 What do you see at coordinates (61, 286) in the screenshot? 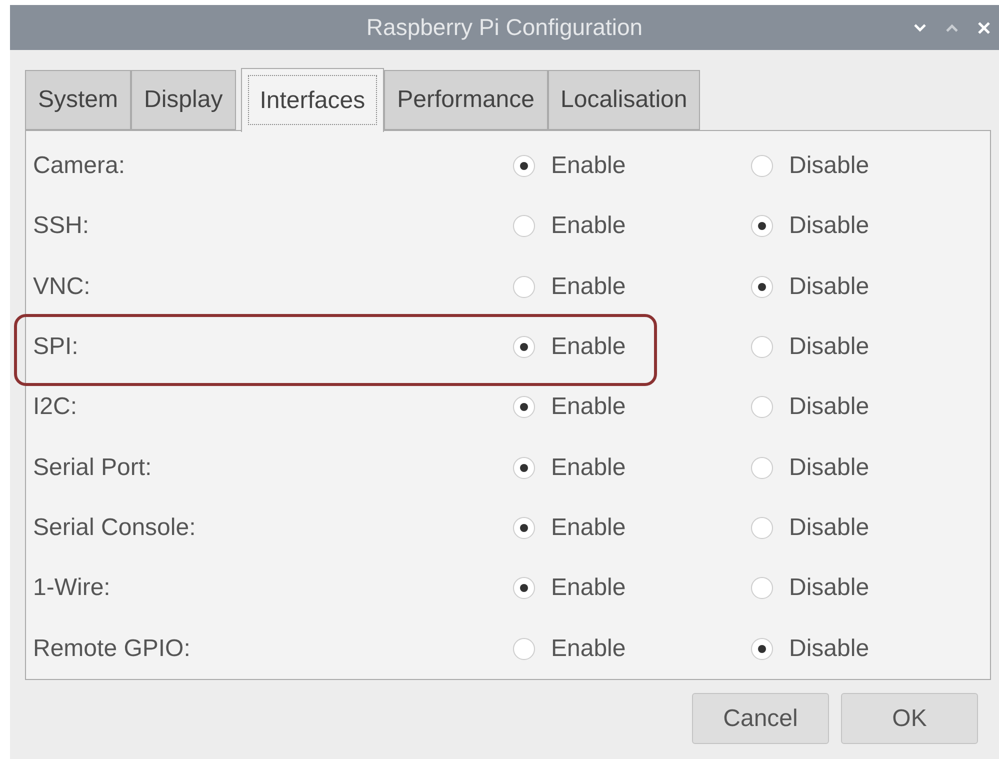
I see `setting-label: VNC:` at bounding box center [61, 286].